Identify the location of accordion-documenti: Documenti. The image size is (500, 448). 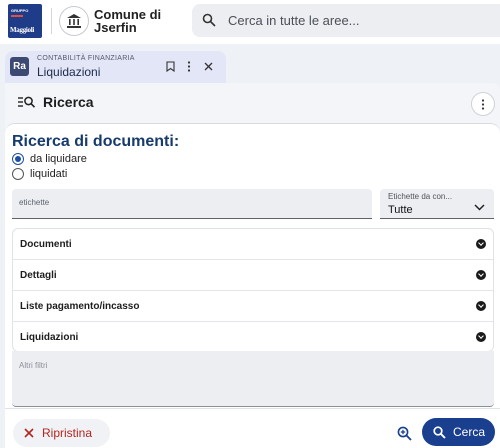
(253, 244).